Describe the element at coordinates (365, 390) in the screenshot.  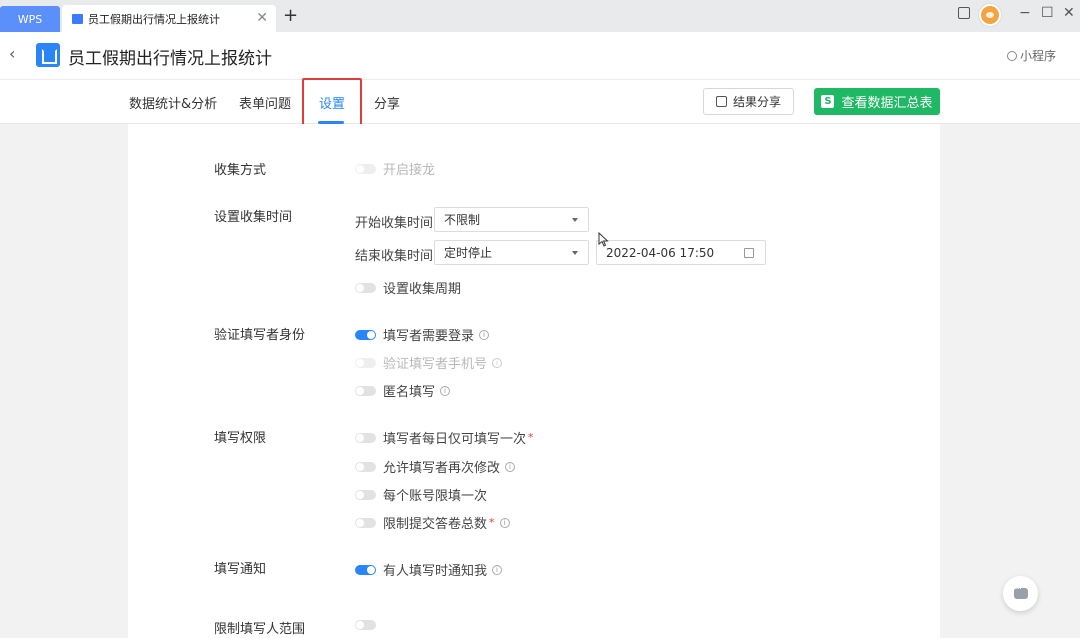
I see `anonymous-toggle` at that location.